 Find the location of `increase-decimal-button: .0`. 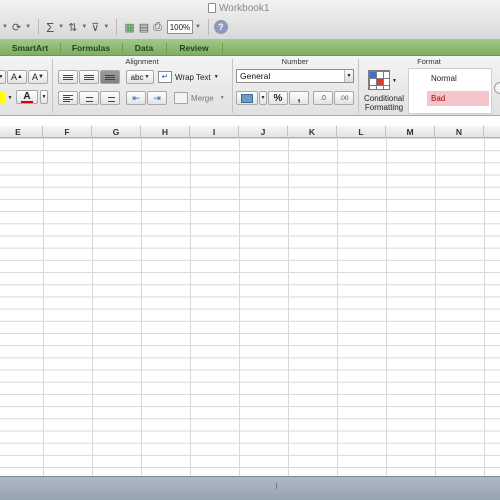

increase-decimal-button: .0 is located at coordinates (323, 98).